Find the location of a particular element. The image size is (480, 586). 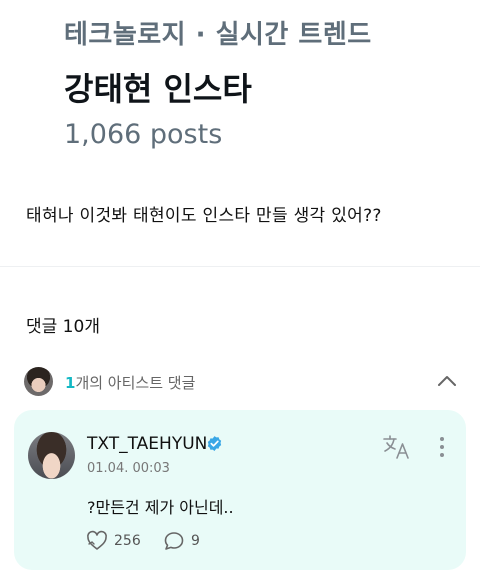

translate-icon is located at coordinates (397, 447).